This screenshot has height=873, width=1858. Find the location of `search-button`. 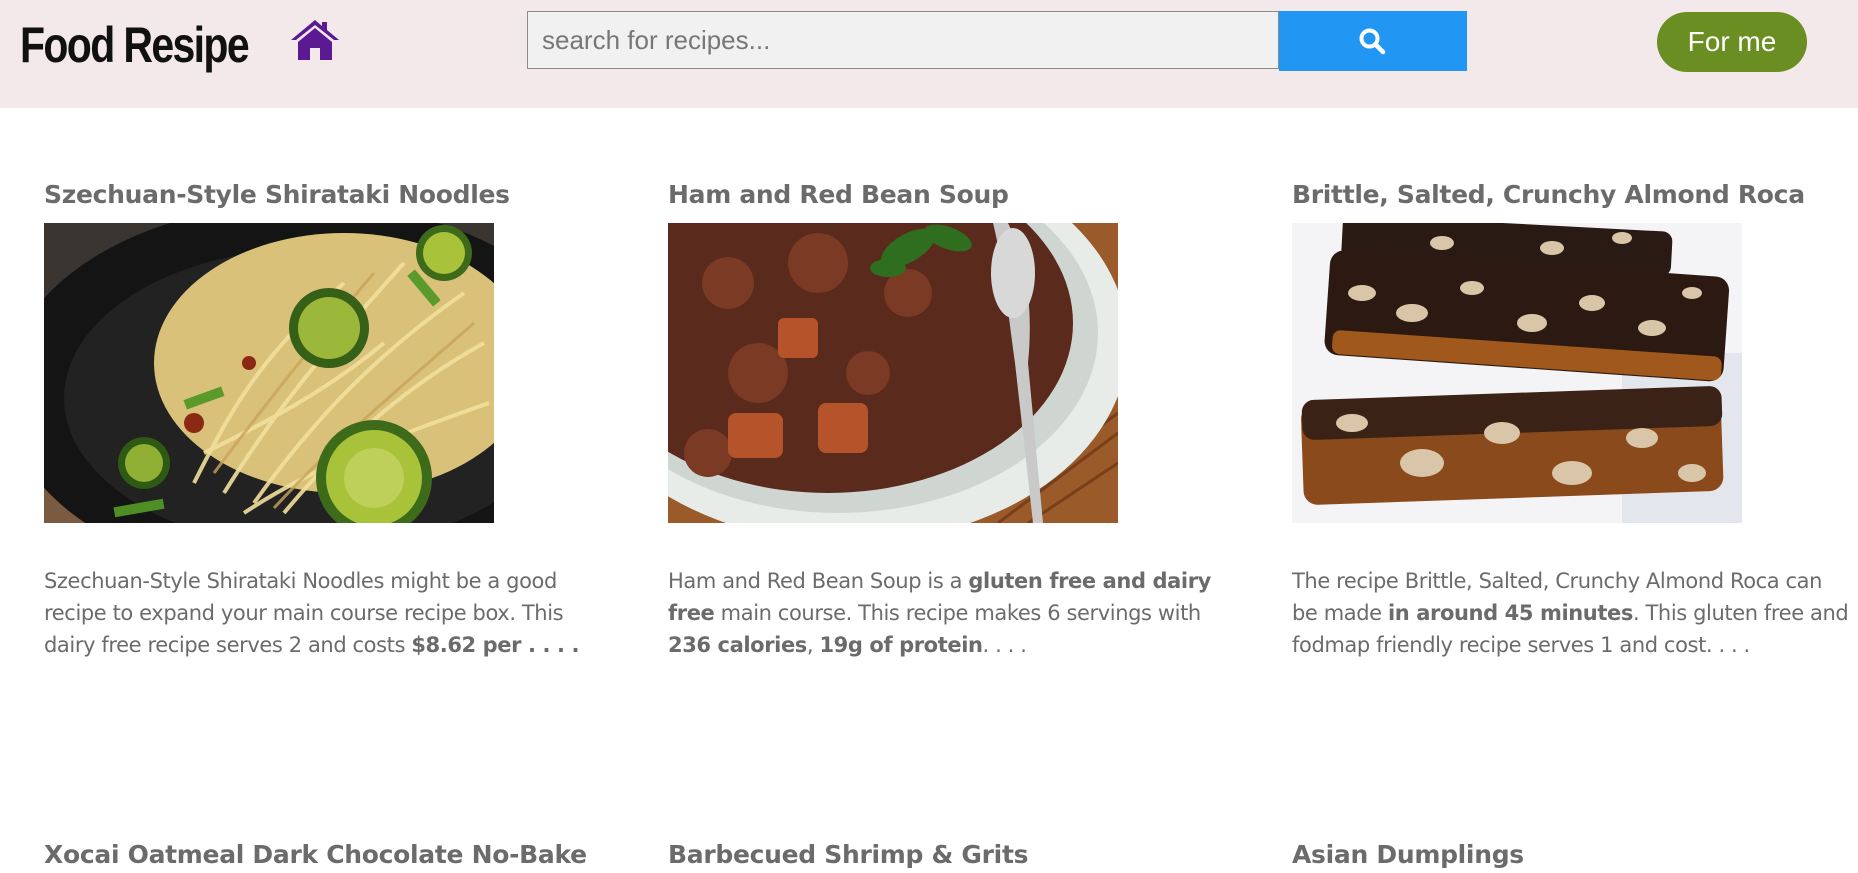

search-button is located at coordinates (1373, 41).